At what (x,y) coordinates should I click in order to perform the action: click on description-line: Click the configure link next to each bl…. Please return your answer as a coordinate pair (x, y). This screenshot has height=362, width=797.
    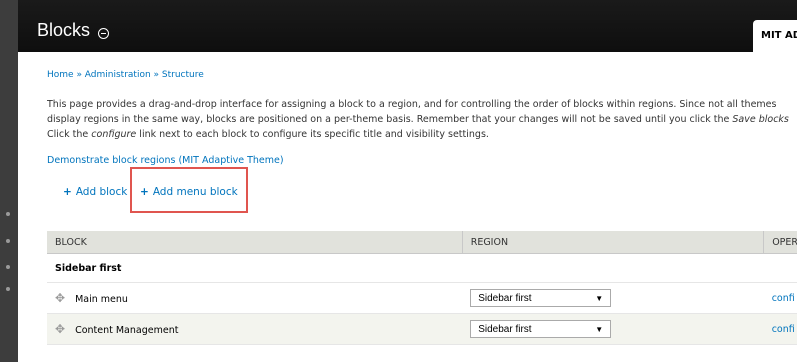
    Looking at the image, I should click on (422, 134).